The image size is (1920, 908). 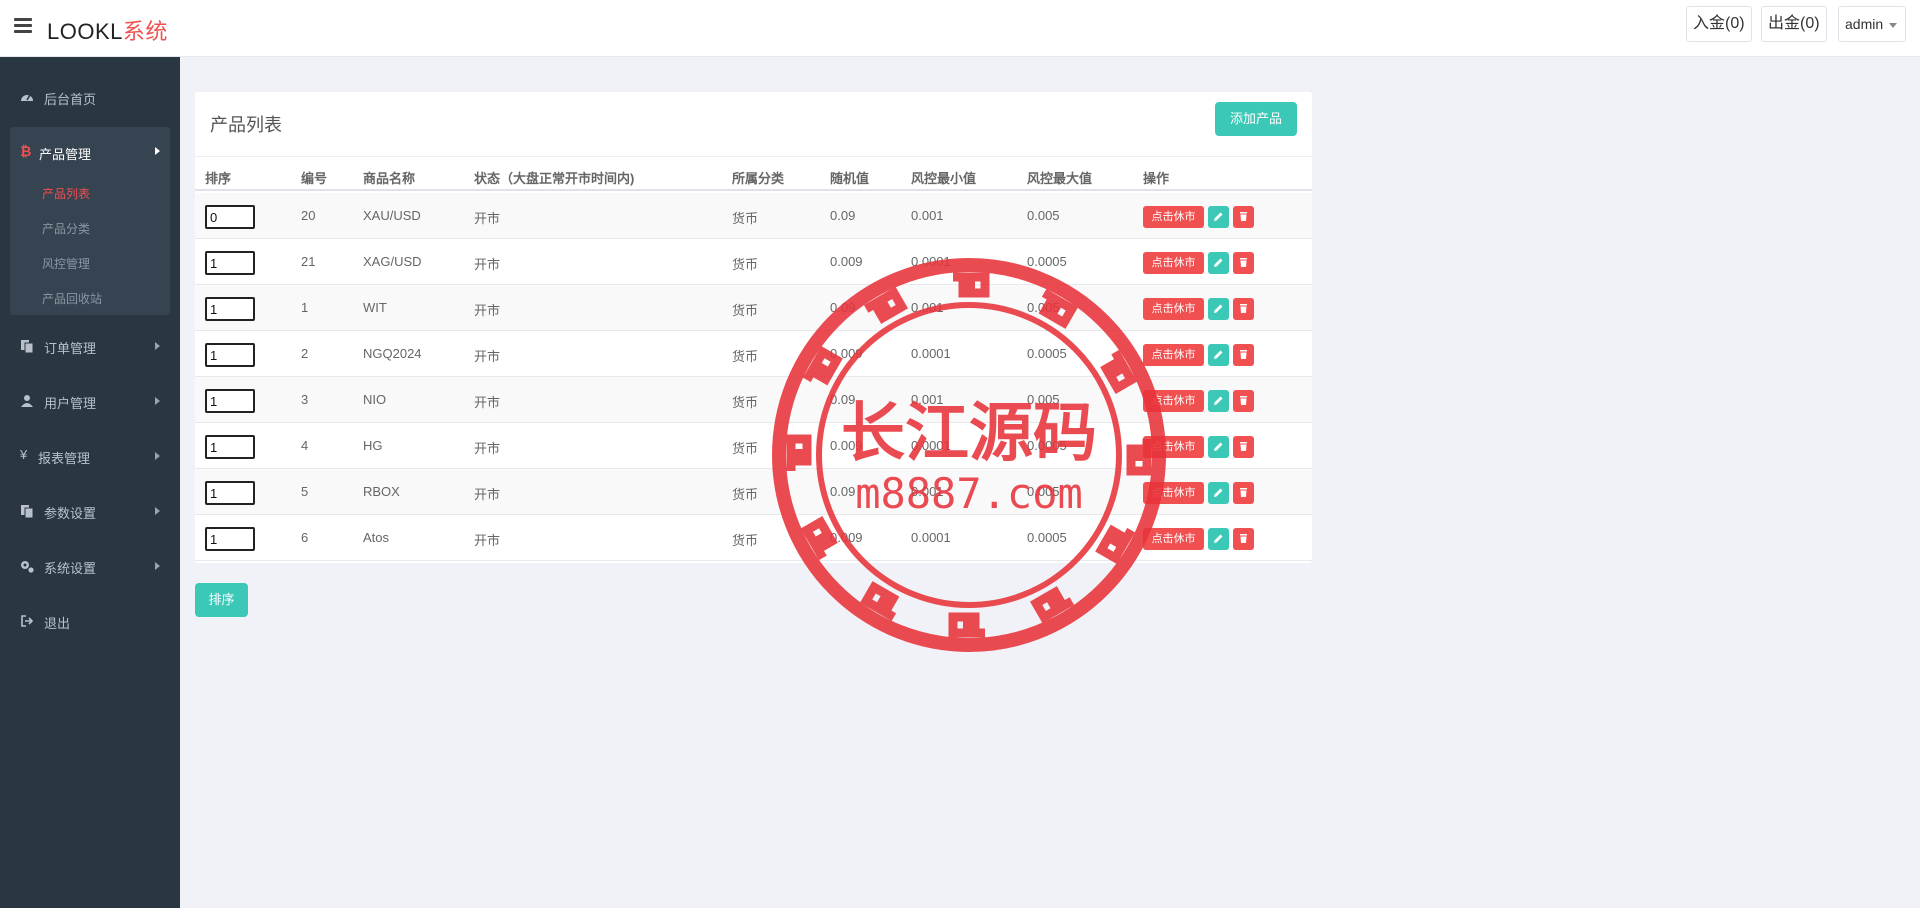 I want to click on user-name: admin, so click(x=1864, y=24).